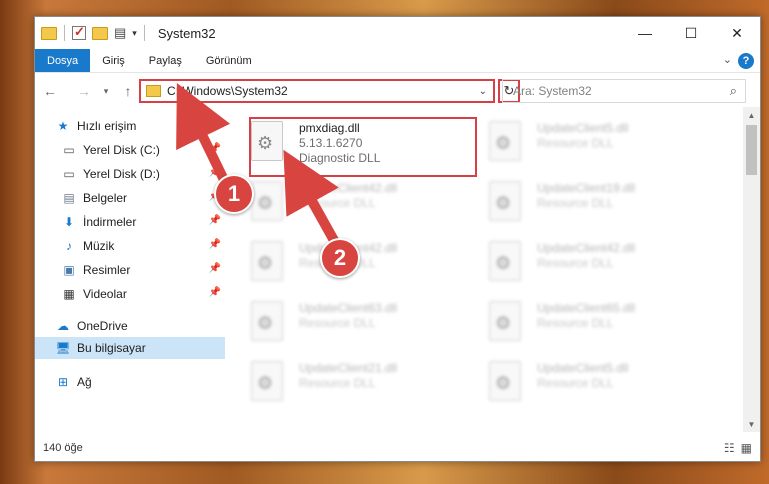 This screenshot has width=769, height=484. I want to click on file-item: ⚙ UpdateClient63.dll Resource DLL, so click(366, 326).